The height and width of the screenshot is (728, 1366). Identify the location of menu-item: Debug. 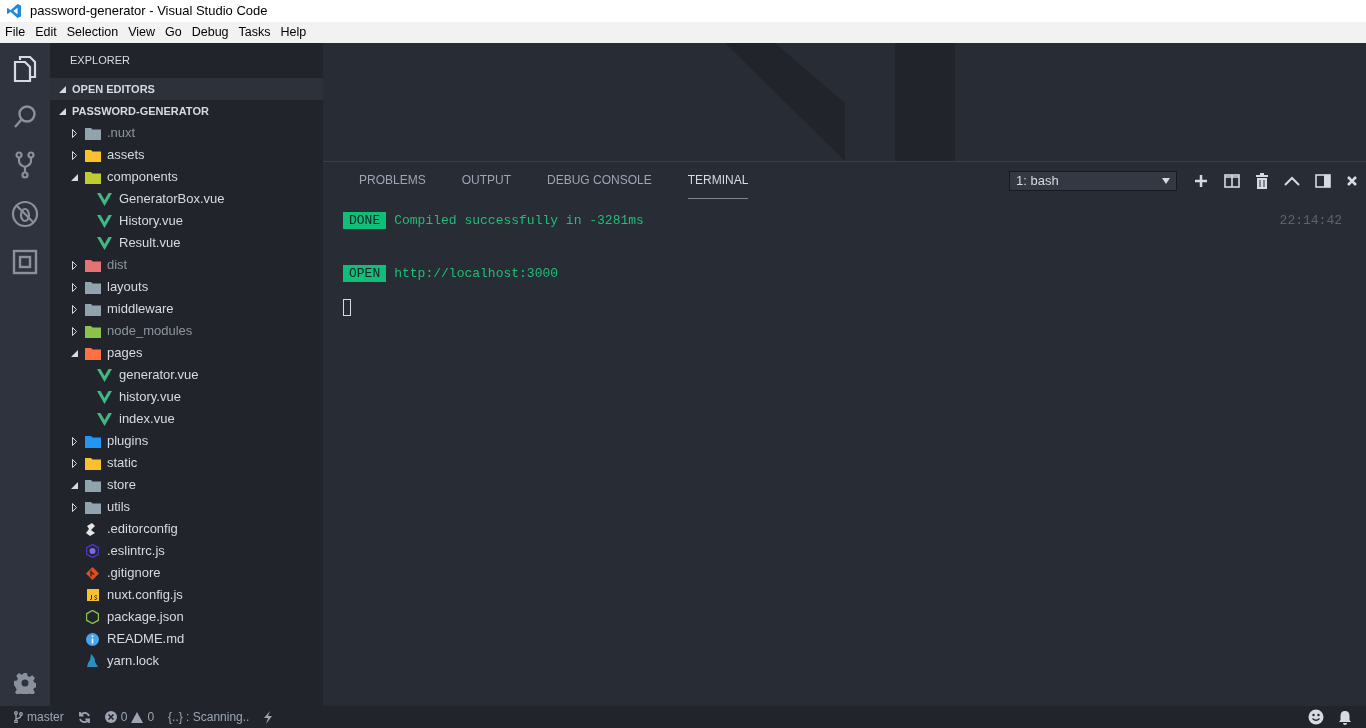
(210, 32).